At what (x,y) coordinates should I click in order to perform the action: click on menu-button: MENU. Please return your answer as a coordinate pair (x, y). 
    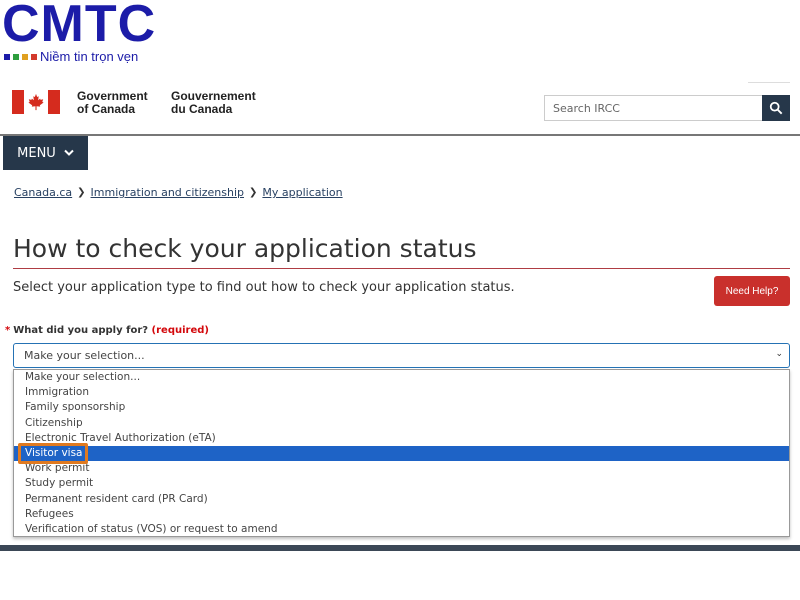
    Looking at the image, I should click on (45, 153).